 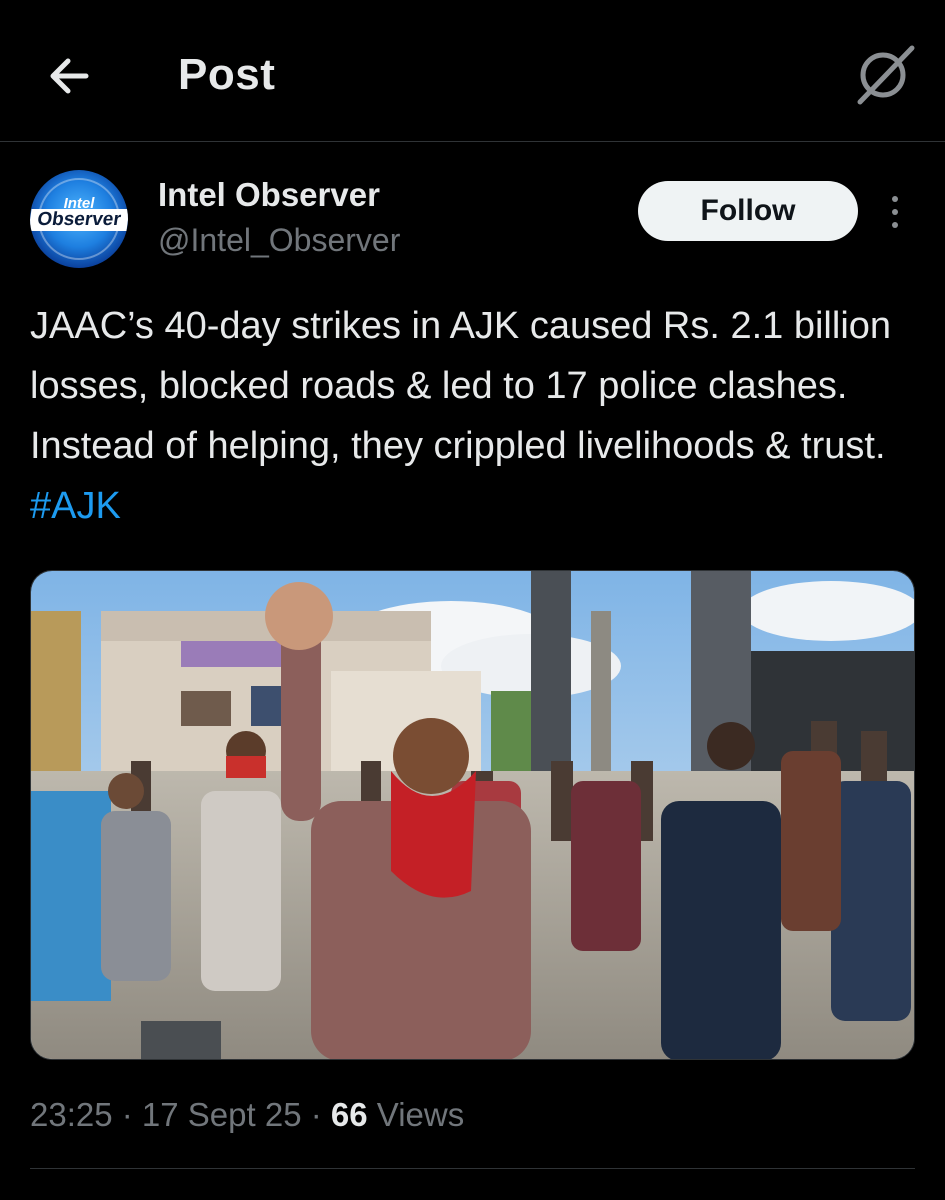 I want to click on grok-icon, so click(x=886, y=75).